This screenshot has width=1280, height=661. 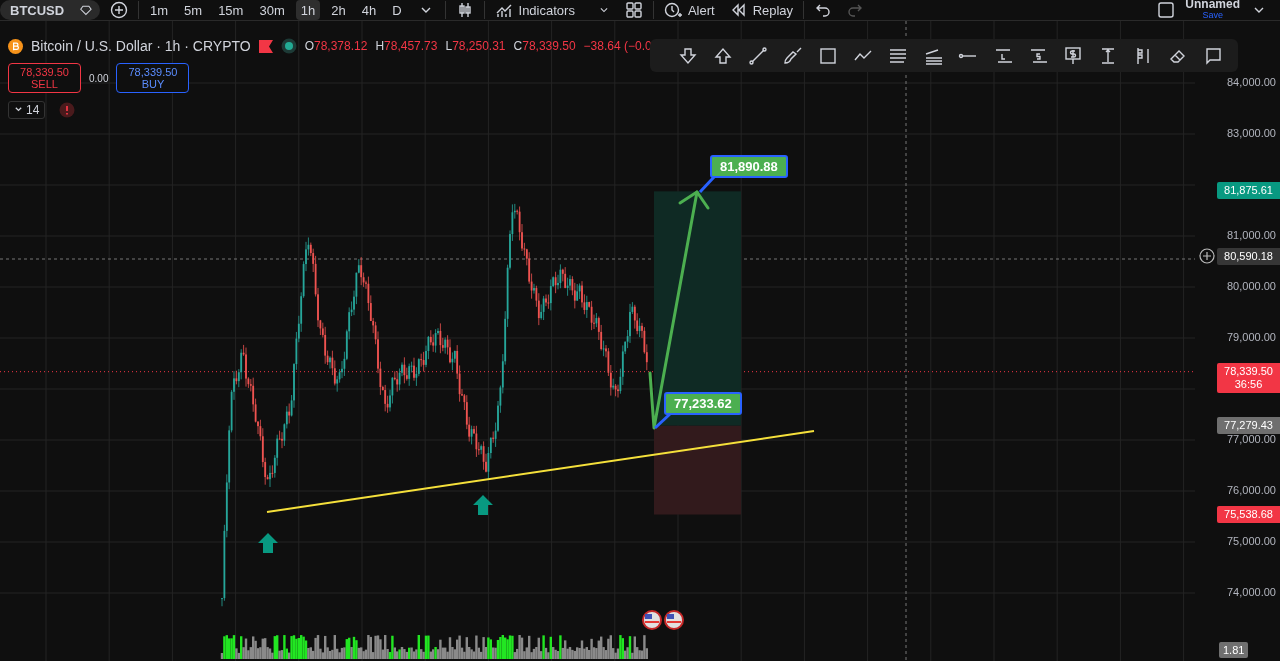 What do you see at coordinates (27, 110) in the screenshot?
I see `indicators-toggle: 14` at bounding box center [27, 110].